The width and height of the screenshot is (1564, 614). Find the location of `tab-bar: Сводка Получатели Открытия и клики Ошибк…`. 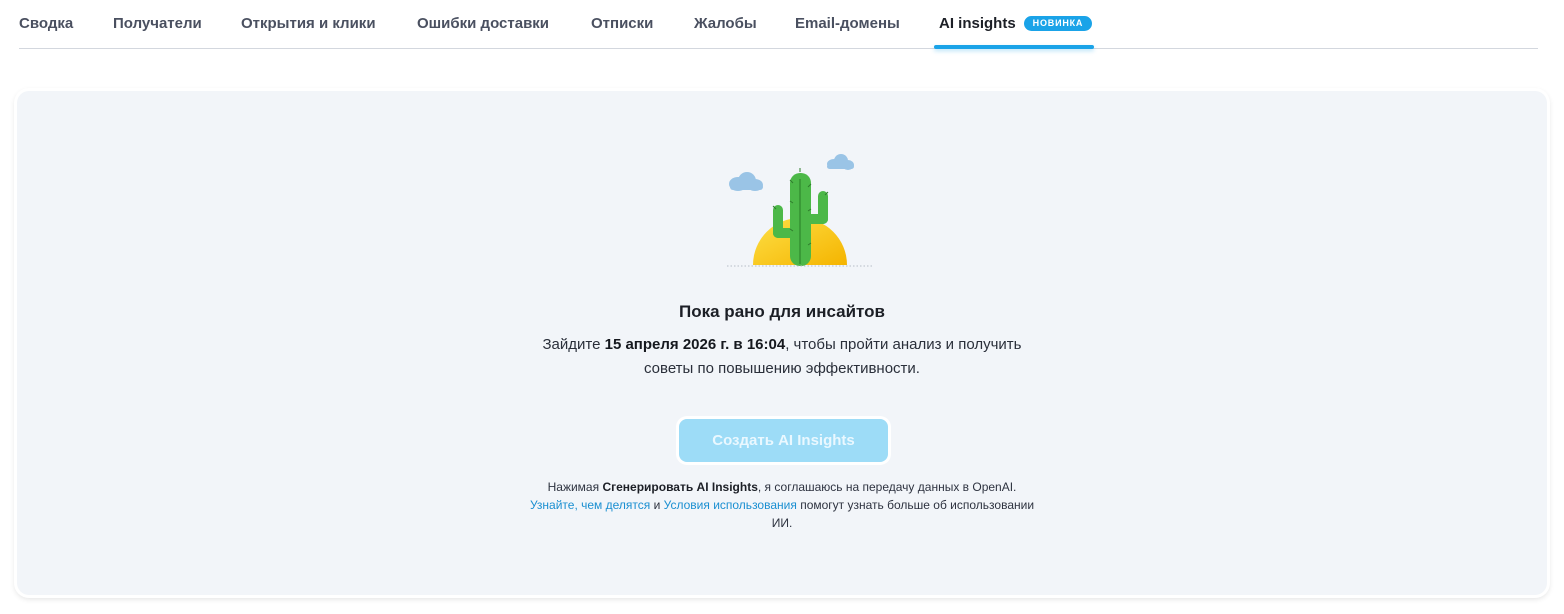

tab-bar: Сводка Получатели Открытия и клики Ошибк… is located at coordinates (778, 24).